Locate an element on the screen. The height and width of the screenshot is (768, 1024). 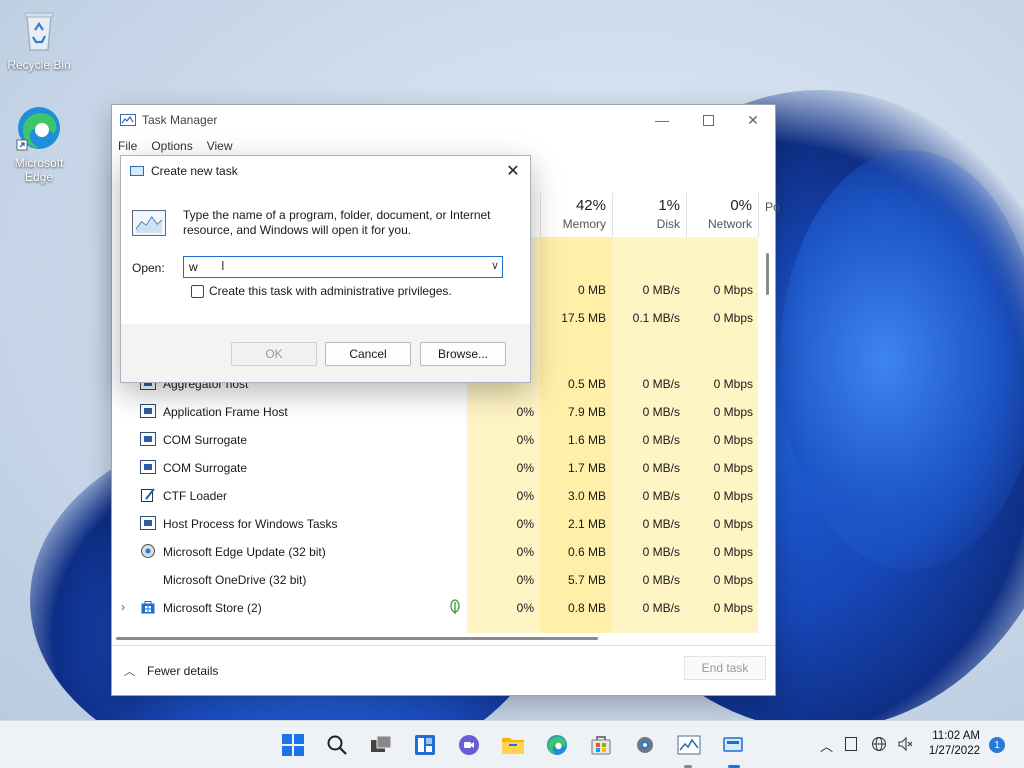
network-column-header: 0% Network is located at coordinates (722, 215).